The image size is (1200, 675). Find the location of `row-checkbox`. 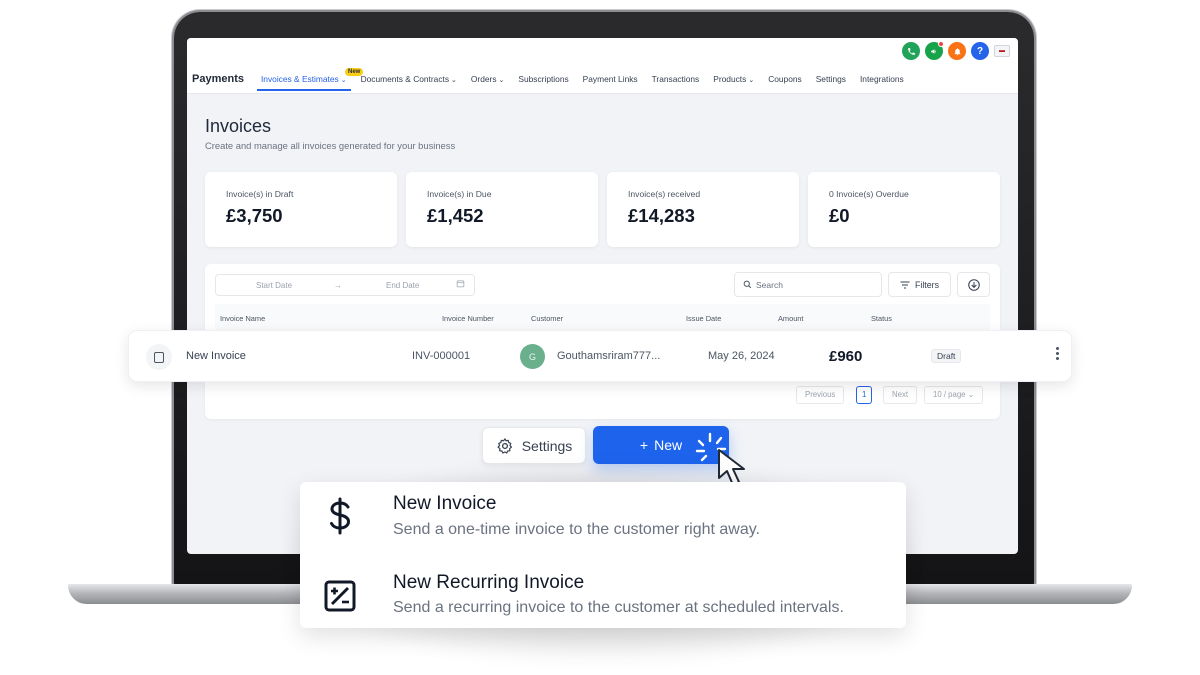

row-checkbox is located at coordinates (159, 357).